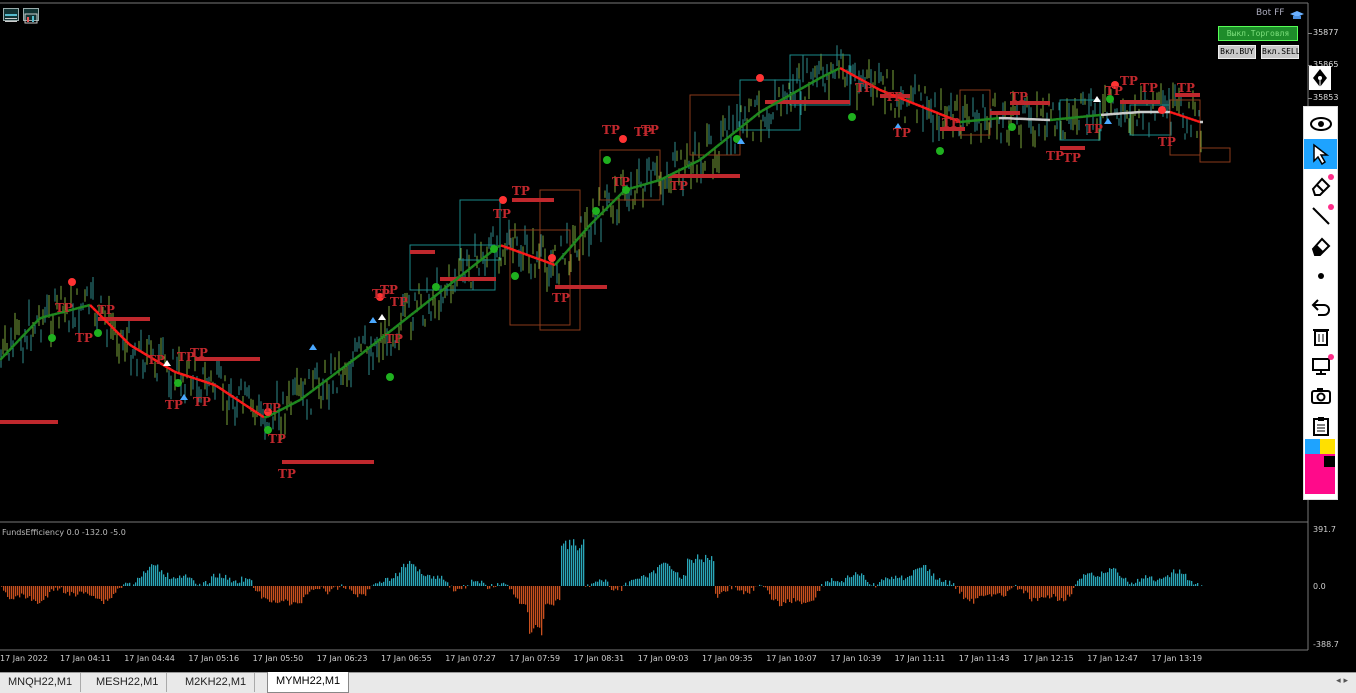  I want to click on clipboard-icon, so click(1320, 426).